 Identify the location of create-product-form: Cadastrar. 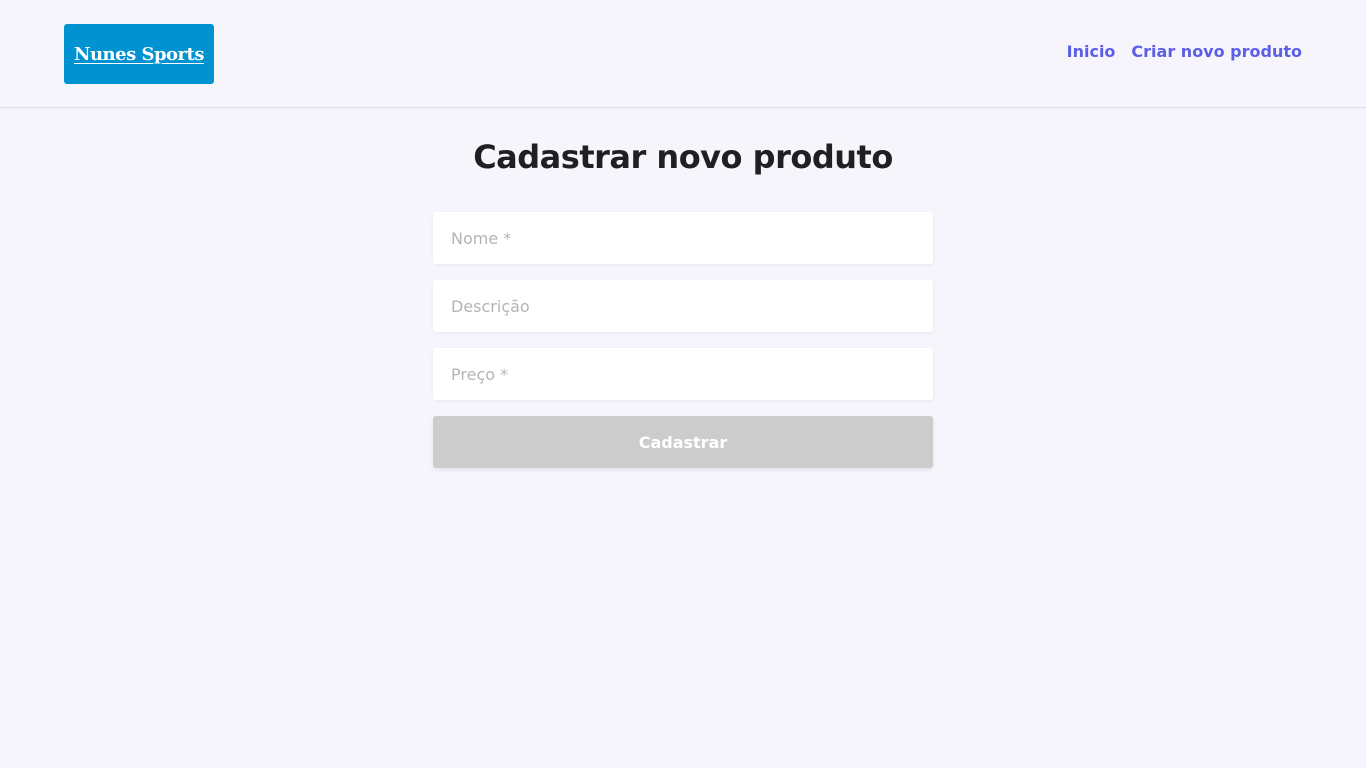
(683, 340).